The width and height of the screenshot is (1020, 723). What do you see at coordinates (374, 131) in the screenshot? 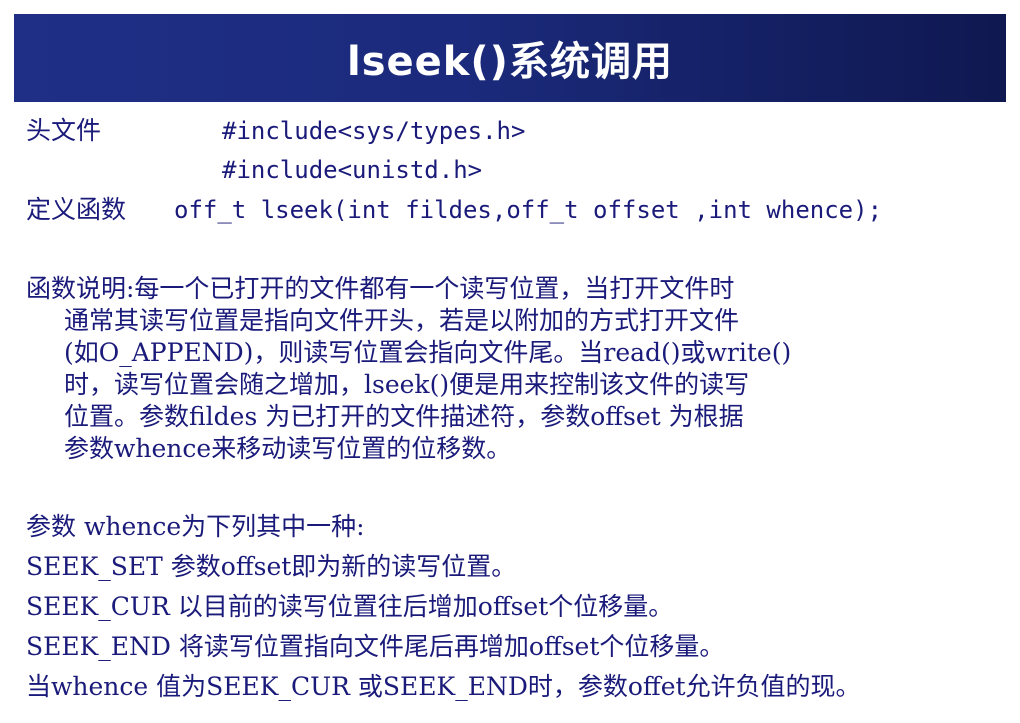
I see `include-sys-types: #include<sys/types.h>` at bounding box center [374, 131].